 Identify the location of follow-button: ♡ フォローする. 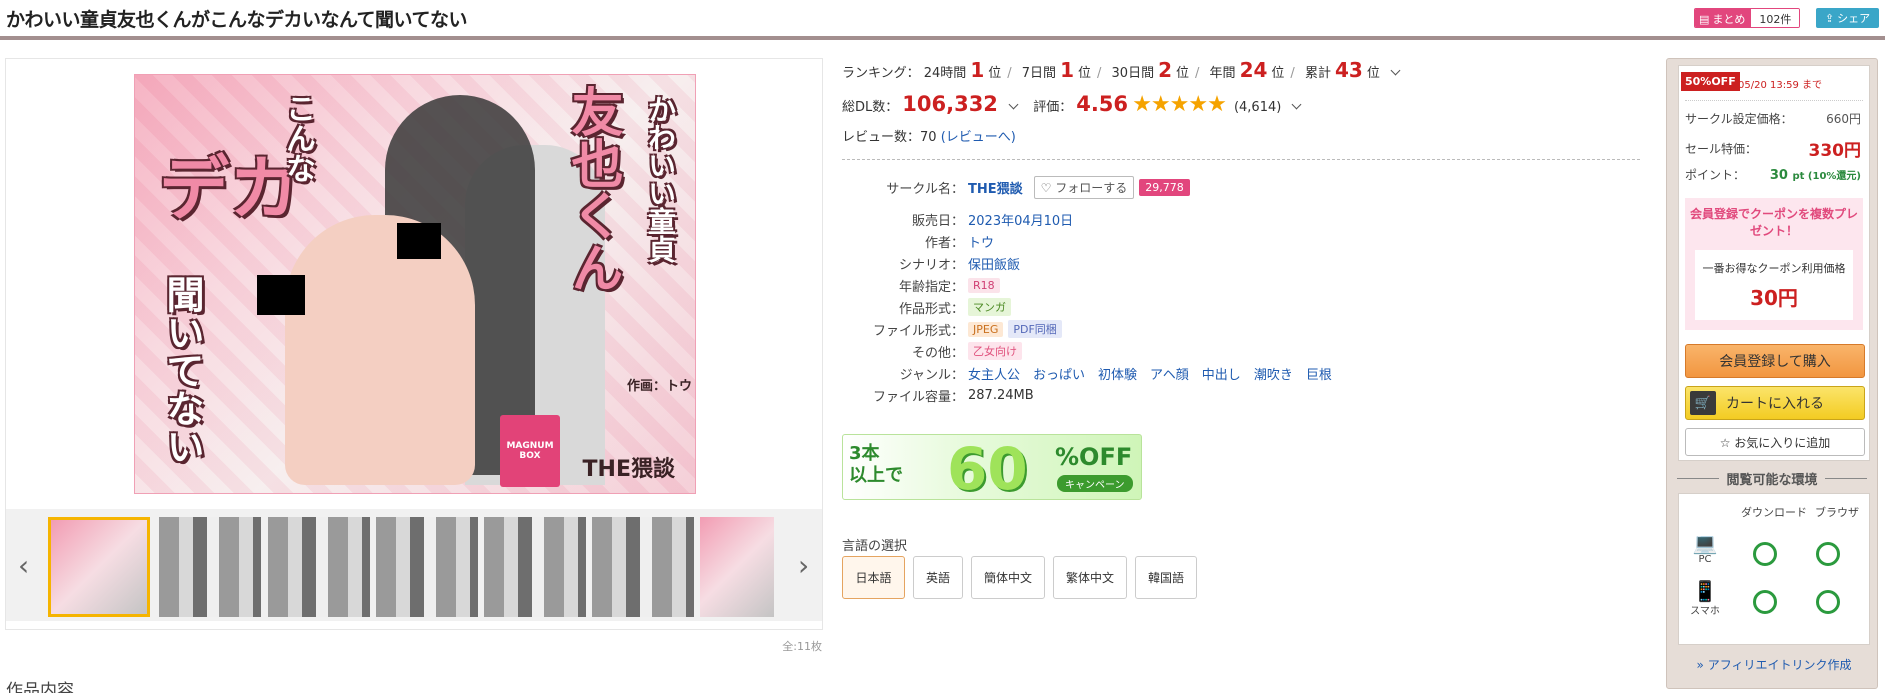
(1084, 187).